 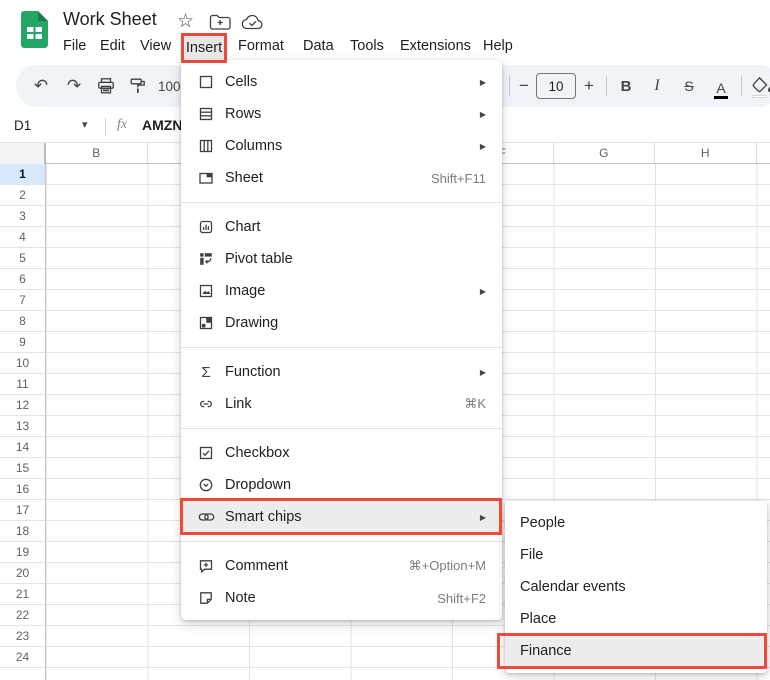 What do you see at coordinates (341, 372) in the screenshot?
I see `menu-item-function: Σ Function ▶` at bounding box center [341, 372].